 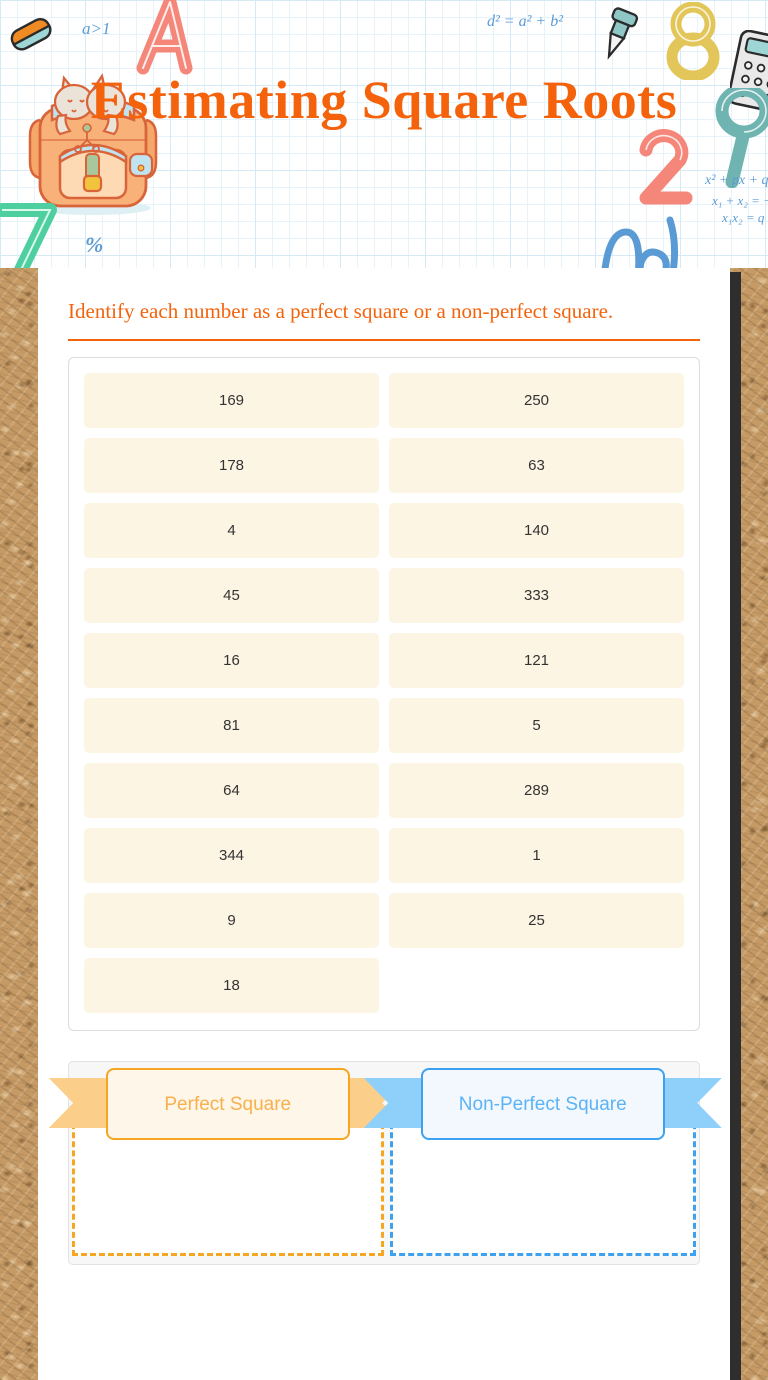 I want to click on dropzone-perfect-square-ribbon: Perfect Square, so click(x=227, y=1104).